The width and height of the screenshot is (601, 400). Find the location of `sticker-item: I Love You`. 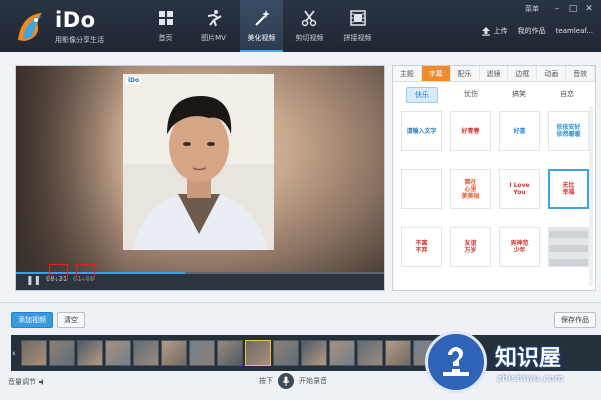

sticker-item: I Love You is located at coordinates (519, 189).